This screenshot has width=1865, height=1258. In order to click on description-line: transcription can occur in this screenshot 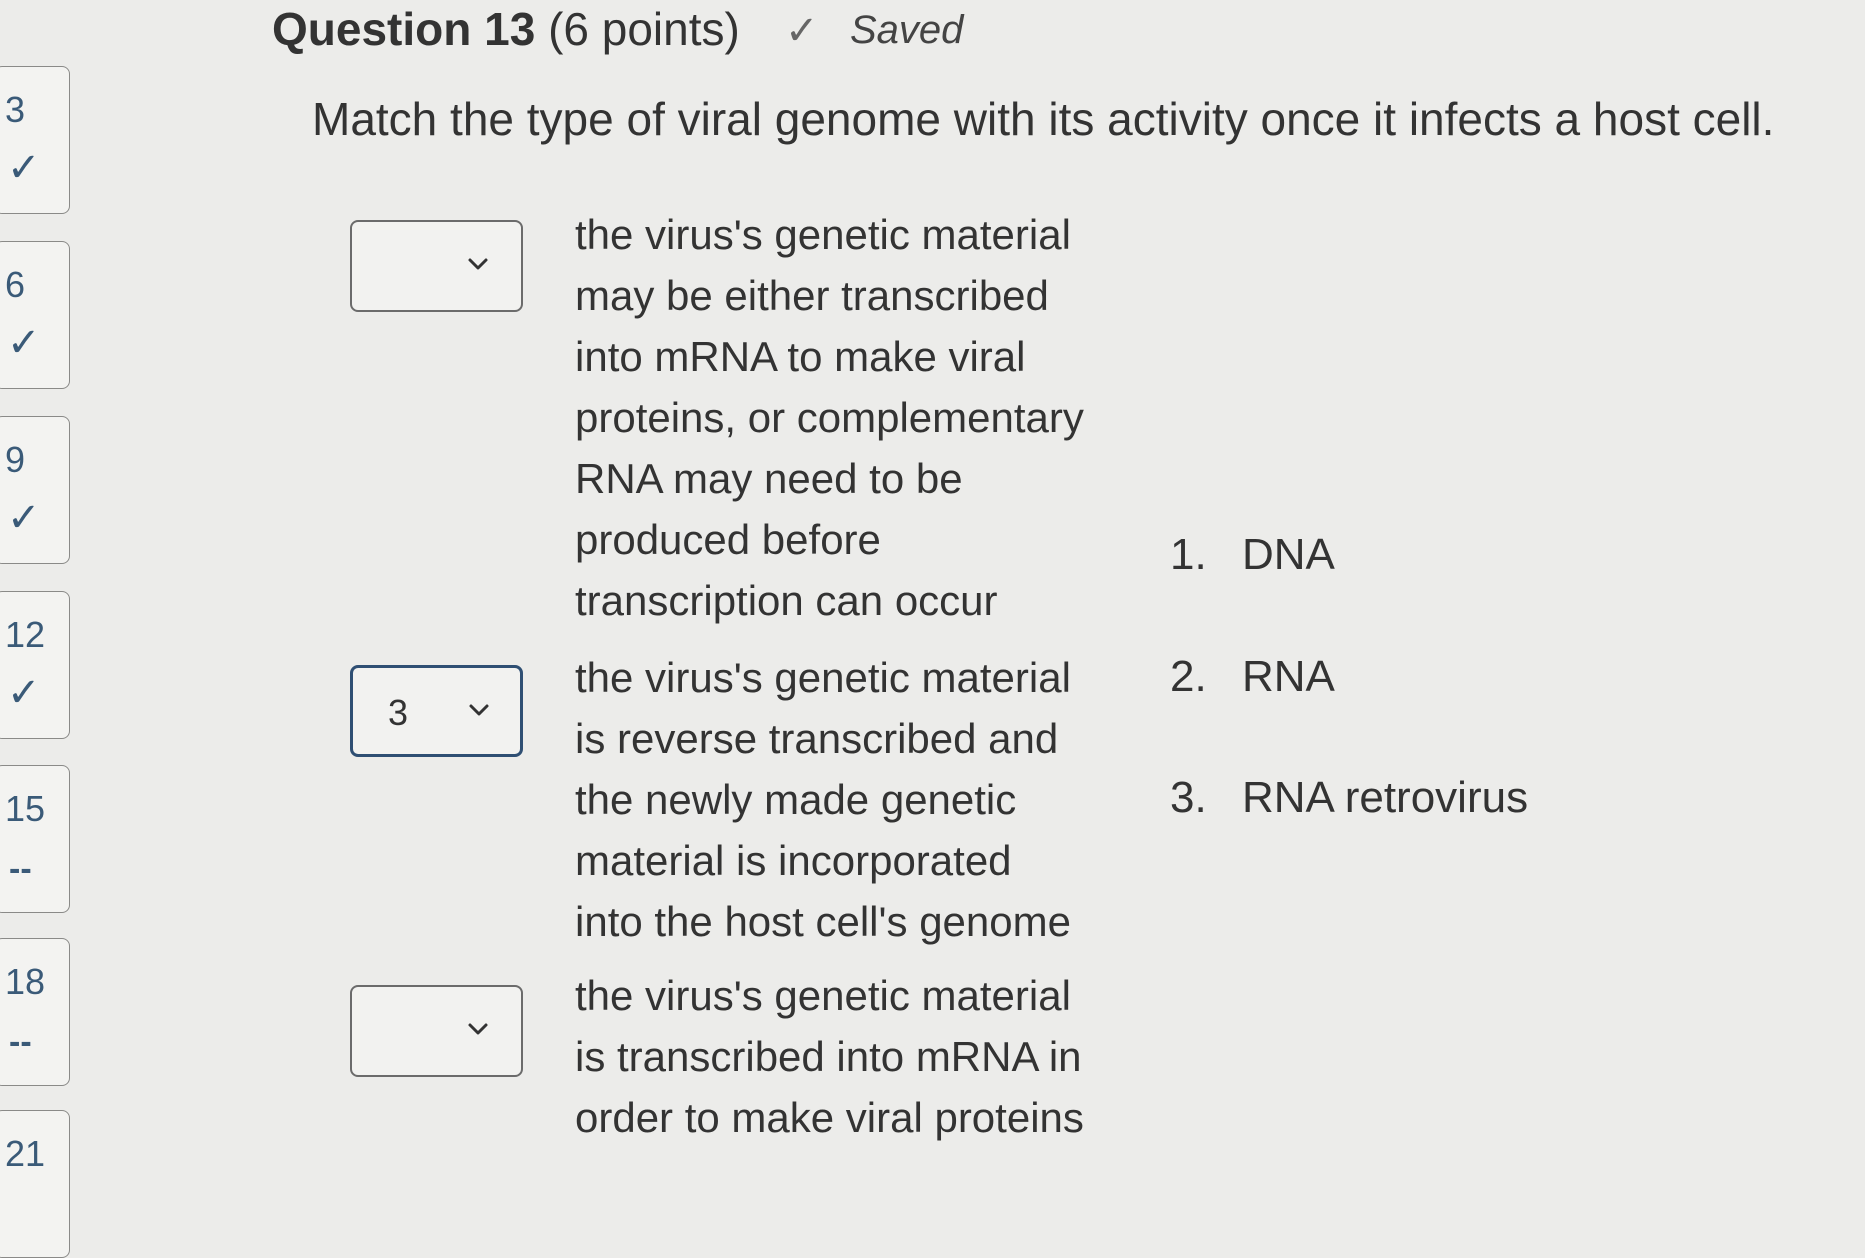, I will do `click(786, 600)`.